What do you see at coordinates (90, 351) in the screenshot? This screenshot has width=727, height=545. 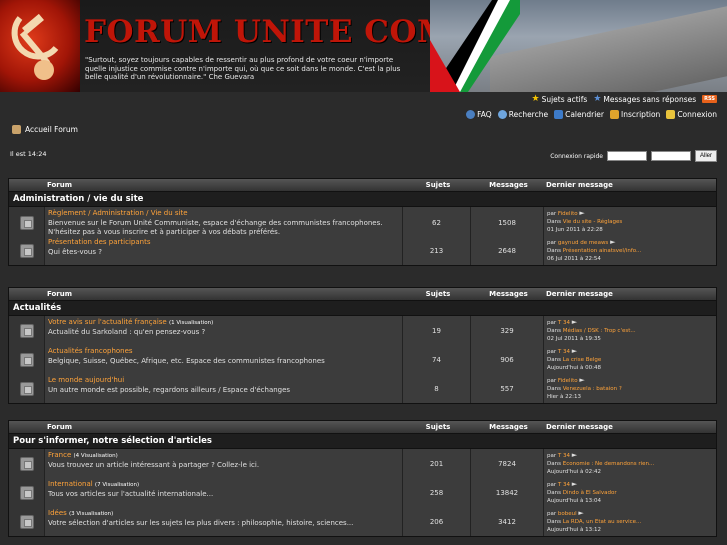 I see `forum-title-link: Actualités francophones` at bounding box center [90, 351].